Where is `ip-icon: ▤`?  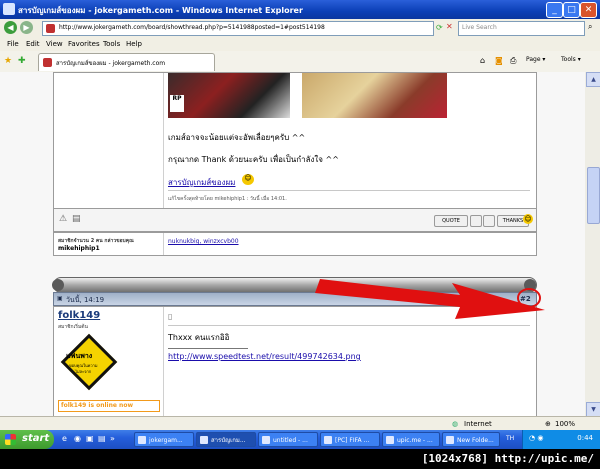
ip-icon: ▤ is located at coordinates (76, 219).